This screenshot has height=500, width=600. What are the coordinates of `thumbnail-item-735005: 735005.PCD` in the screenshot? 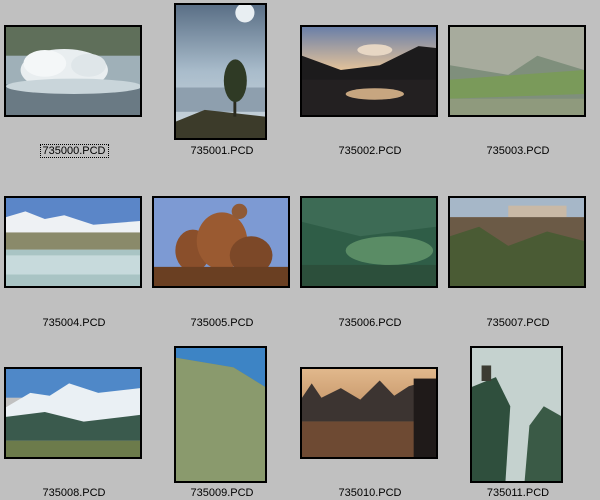 It's located at (222, 250).